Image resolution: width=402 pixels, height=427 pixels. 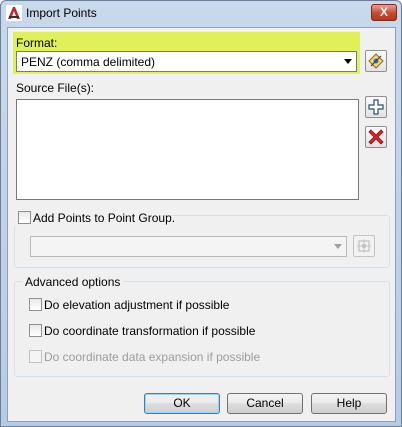 I want to click on add-file-button, so click(x=376, y=107).